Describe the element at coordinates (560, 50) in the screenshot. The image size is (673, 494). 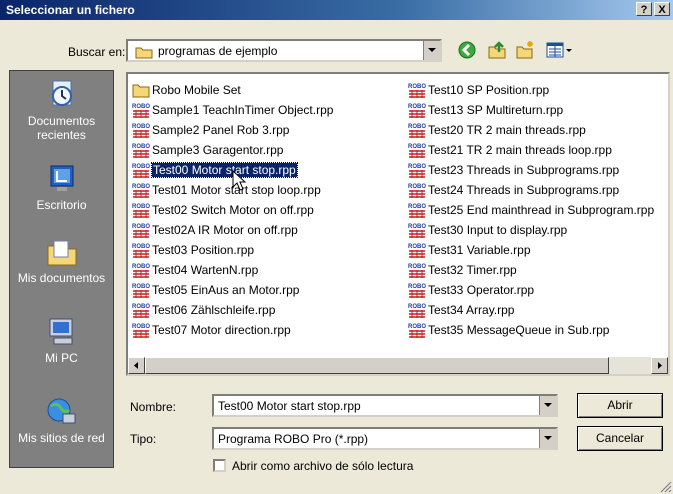
I see `view-menu-icon` at that location.